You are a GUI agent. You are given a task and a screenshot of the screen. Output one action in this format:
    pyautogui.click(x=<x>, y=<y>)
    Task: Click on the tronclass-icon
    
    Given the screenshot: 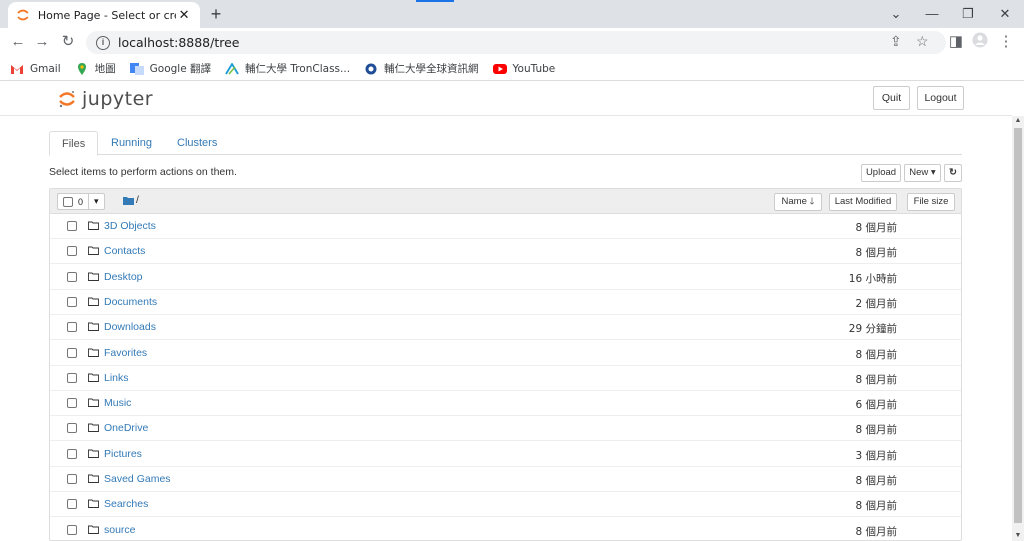 What is the action you would take?
    pyautogui.click(x=232, y=68)
    